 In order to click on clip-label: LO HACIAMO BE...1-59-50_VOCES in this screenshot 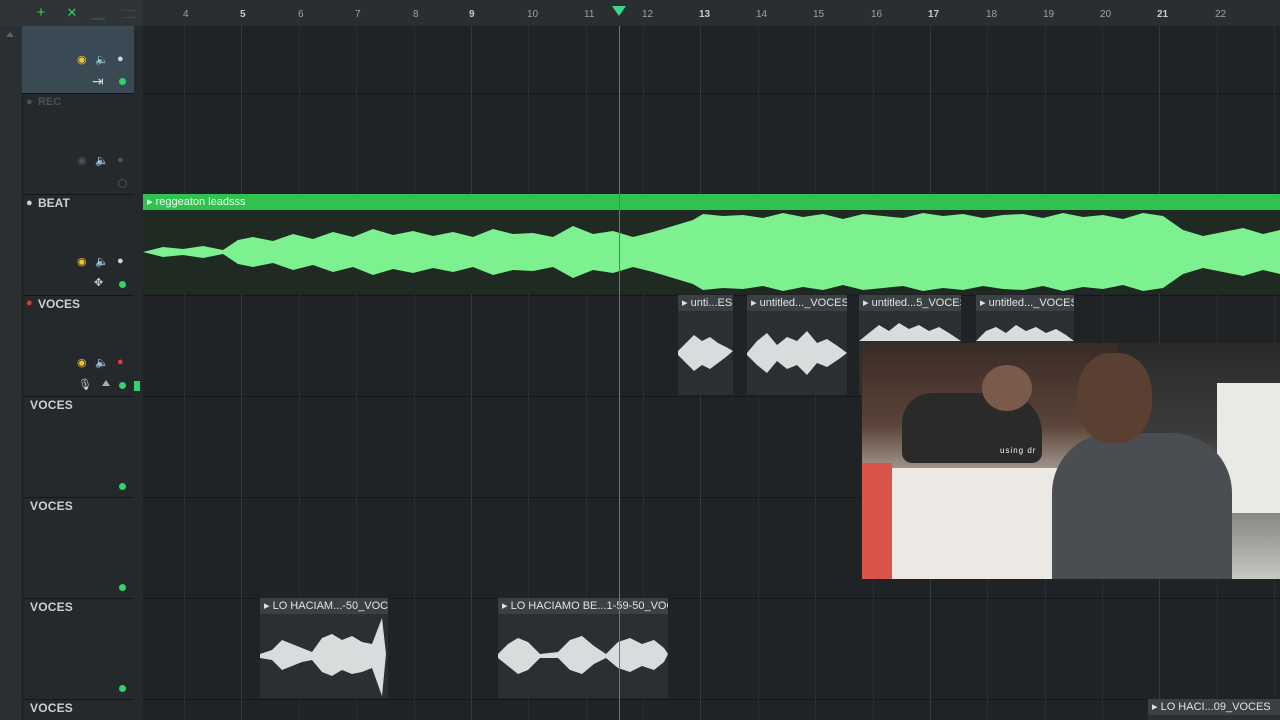, I will do `click(589, 606)`.